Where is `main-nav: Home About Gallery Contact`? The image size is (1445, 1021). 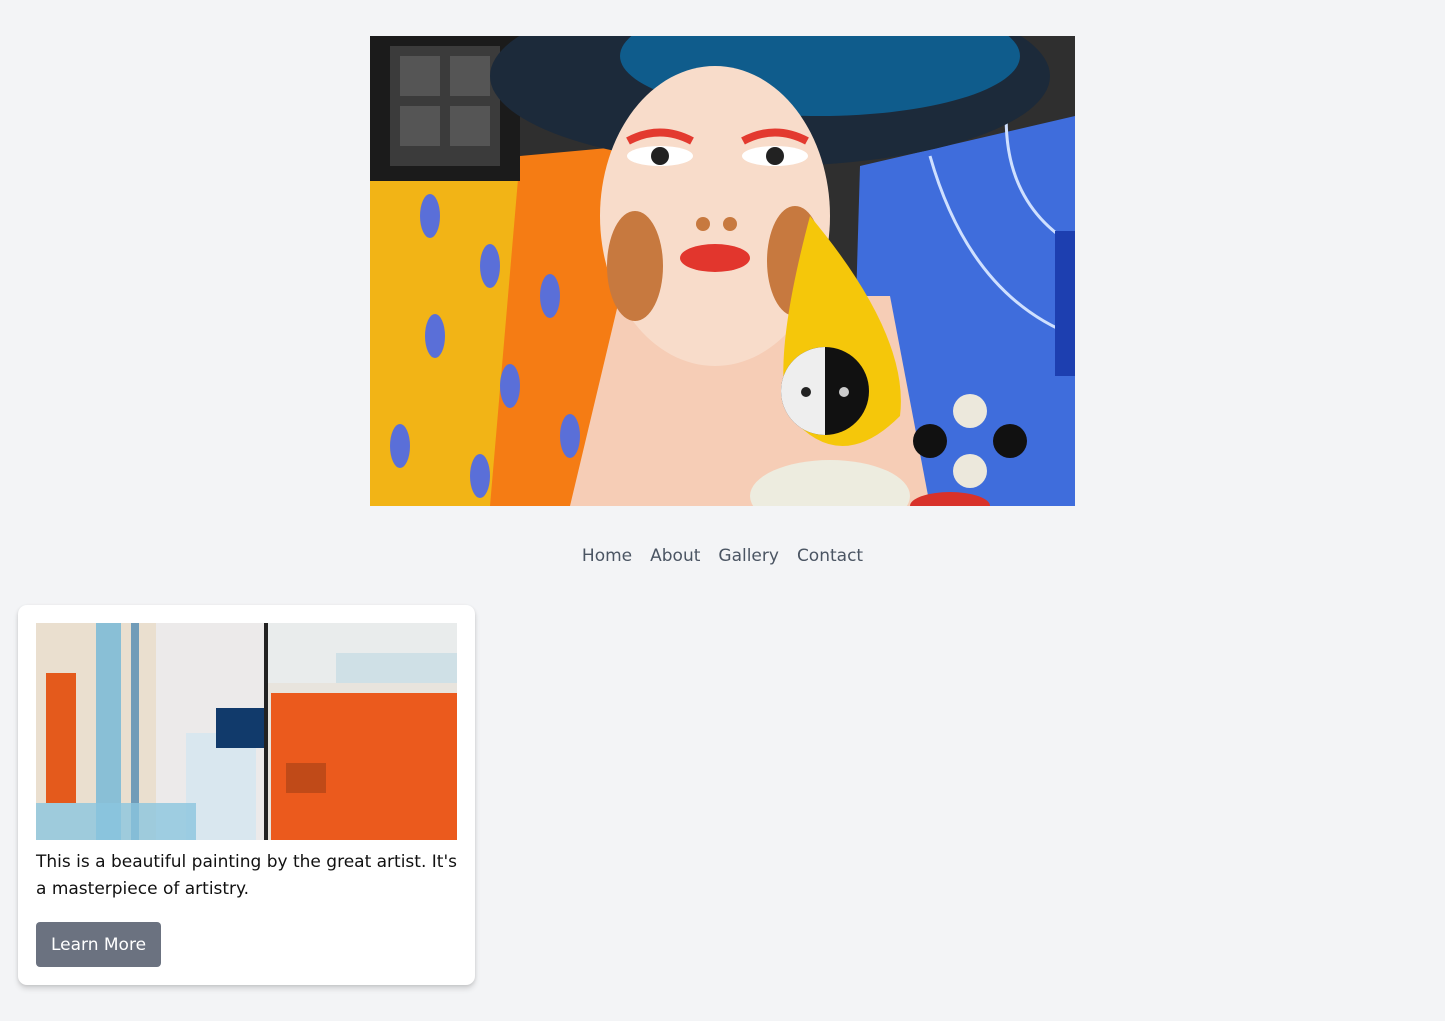
main-nav: Home About Gallery Contact is located at coordinates (722, 556).